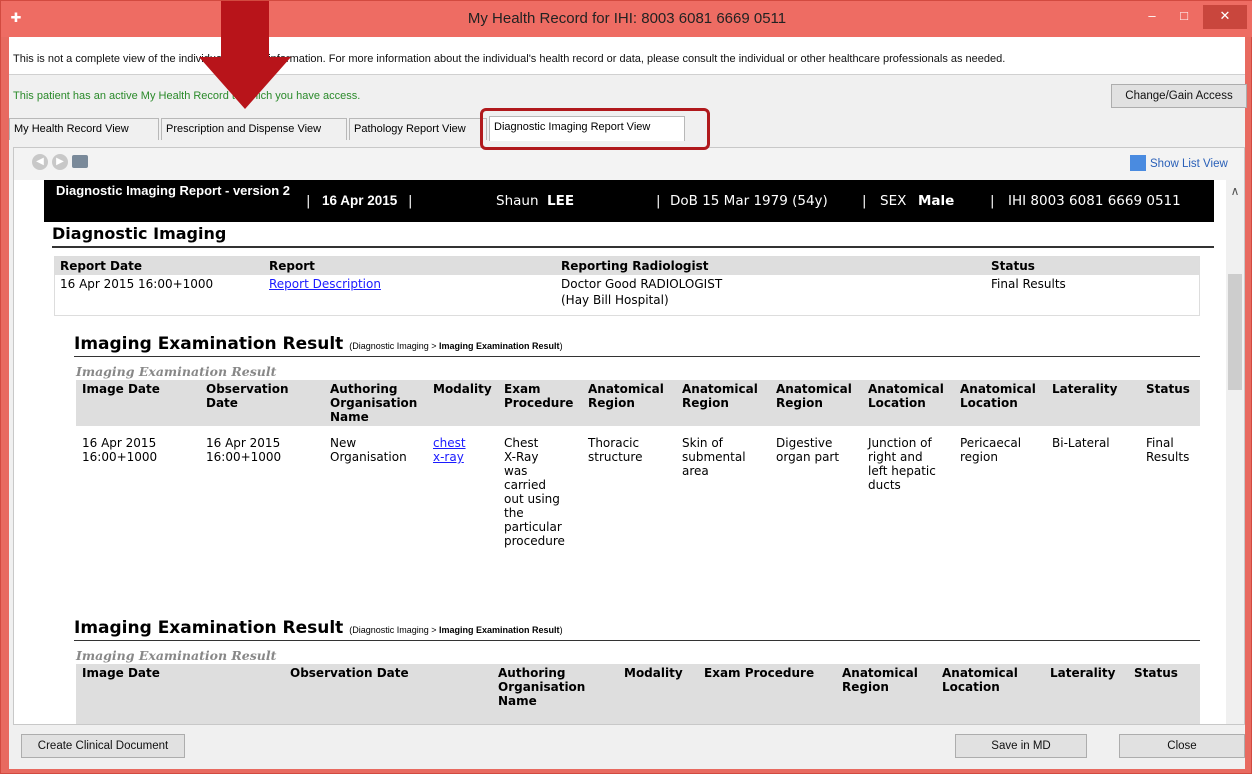 The image size is (1252, 774). I want to click on report-date: 16 Apr 2015, so click(360, 200).